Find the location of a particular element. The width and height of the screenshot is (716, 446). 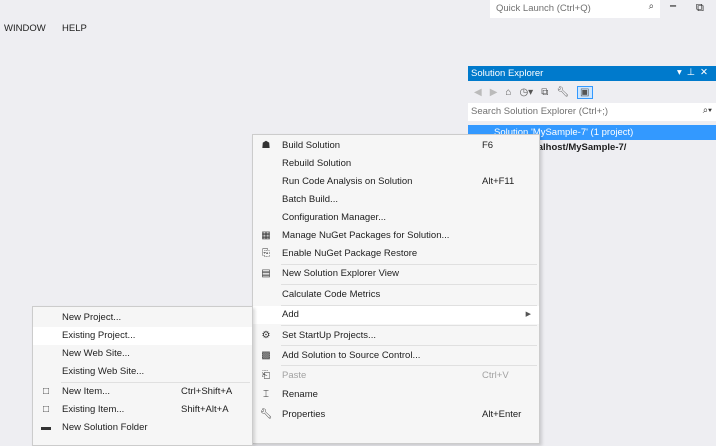

solution-explorer-search: Search Solution Explorer (Ctrl+;) ⌕▾ is located at coordinates (592, 112).